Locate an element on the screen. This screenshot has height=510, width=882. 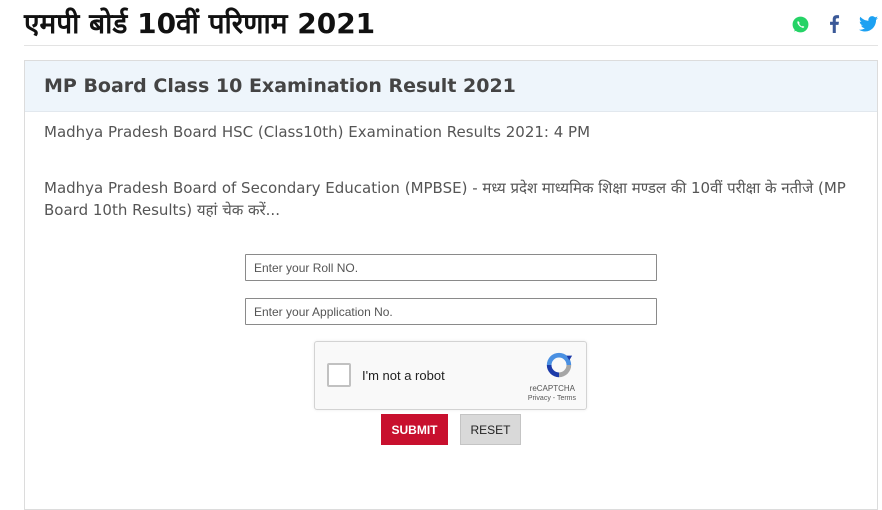
recaptcha-terms-link: Terms is located at coordinates (566, 398).